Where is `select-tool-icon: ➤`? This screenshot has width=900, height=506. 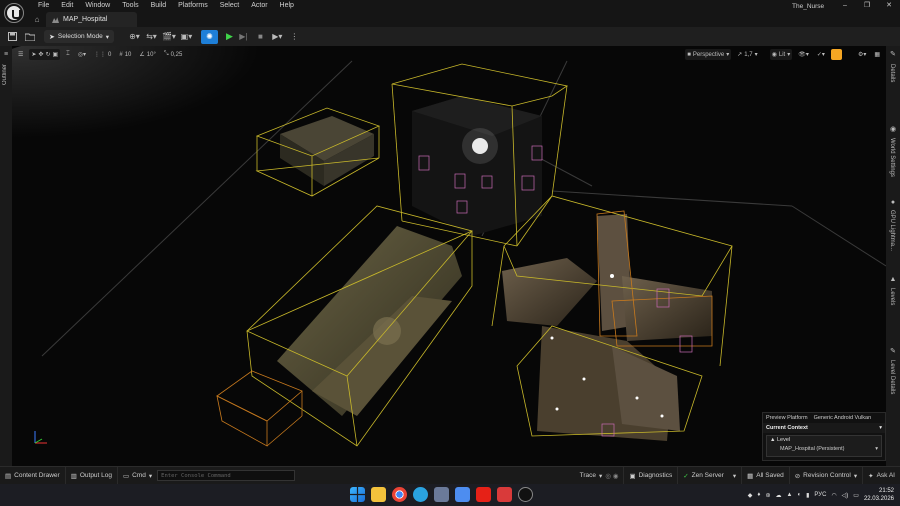
select-tool-icon: ➤ is located at coordinates (33, 54).